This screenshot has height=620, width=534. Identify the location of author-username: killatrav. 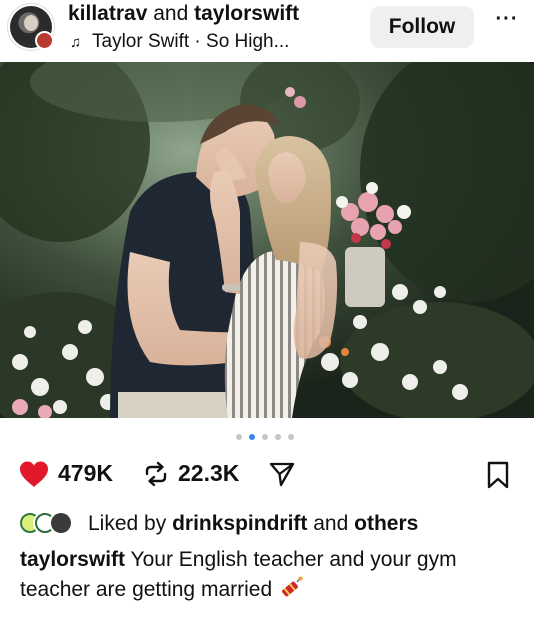
(107, 13).